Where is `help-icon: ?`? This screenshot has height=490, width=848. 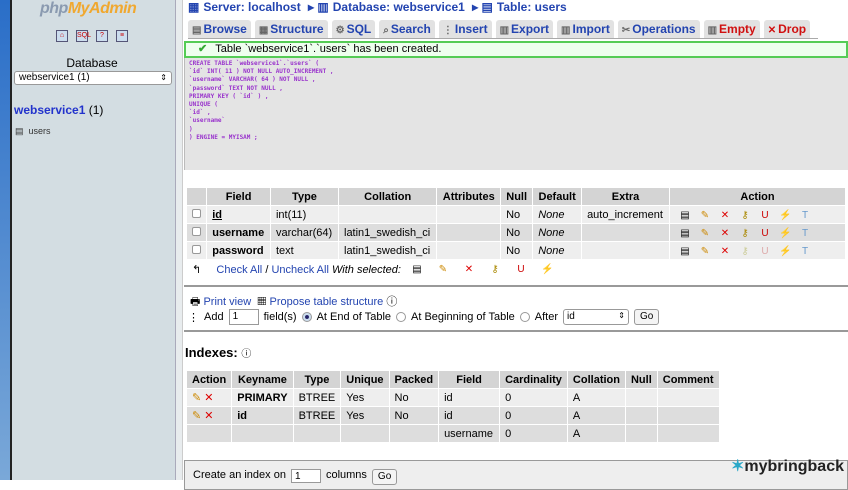 help-icon: ? is located at coordinates (102, 36).